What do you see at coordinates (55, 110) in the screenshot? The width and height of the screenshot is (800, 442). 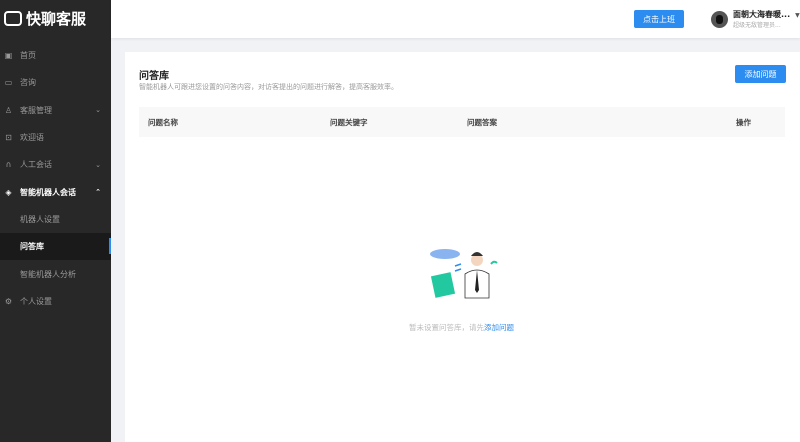 I see `sidebar-item-staff: ♙ 客服管理 ⌄` at bounding box center [55, 110].